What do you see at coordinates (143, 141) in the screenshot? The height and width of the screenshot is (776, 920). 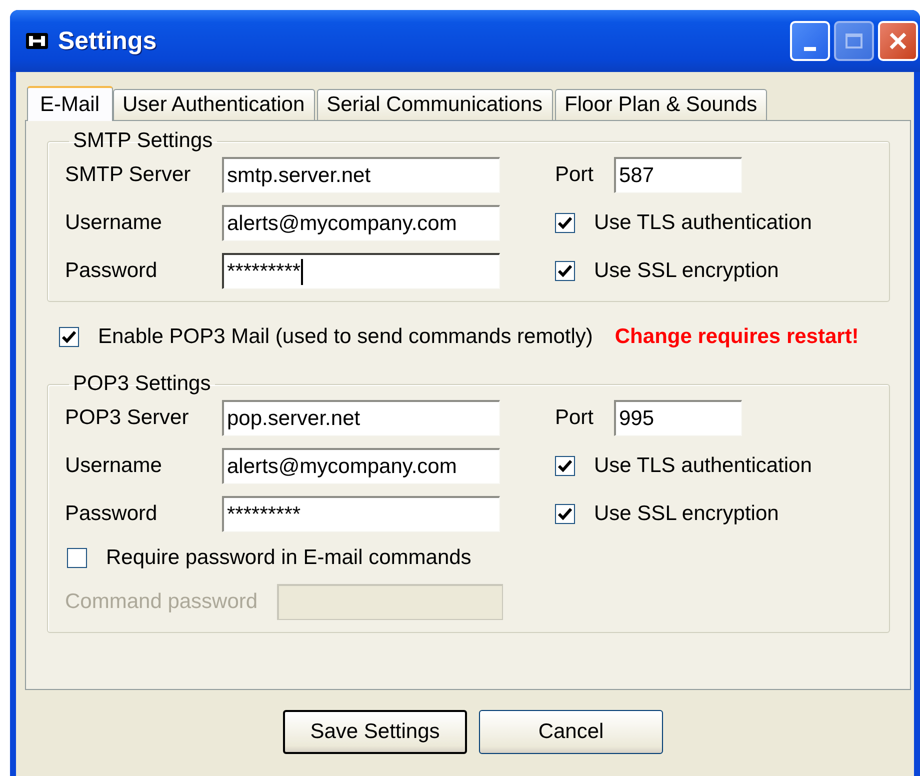 I see `group-title: SMTP Settings` at bounding box center [143, 141].